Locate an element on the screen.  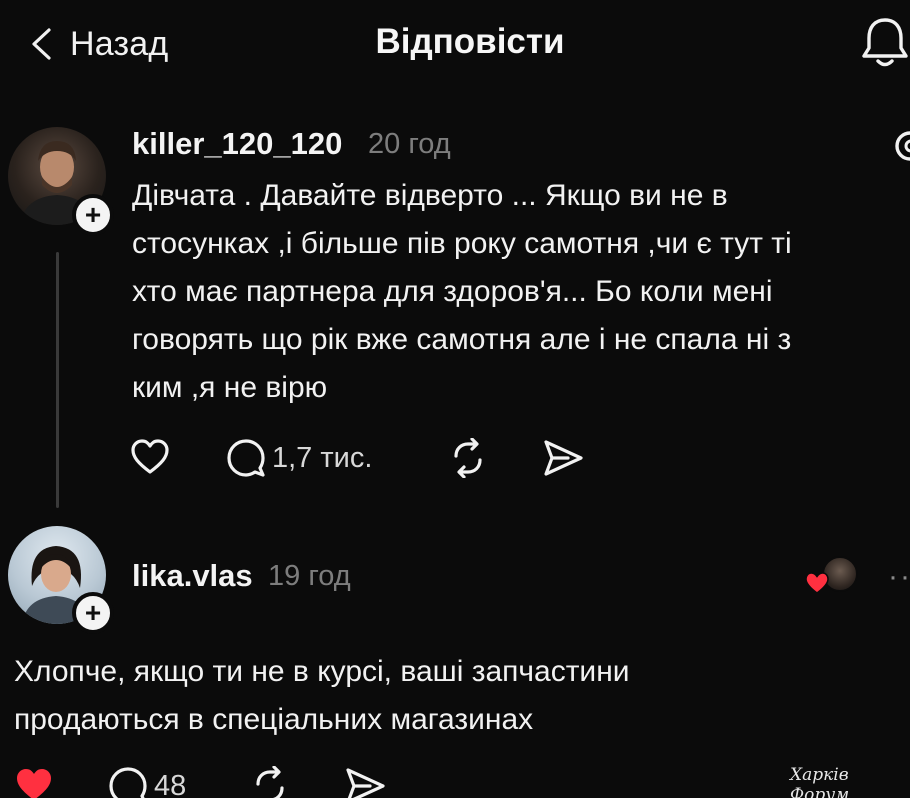
reply-time: 19 год is located at coordinates (309, 576).